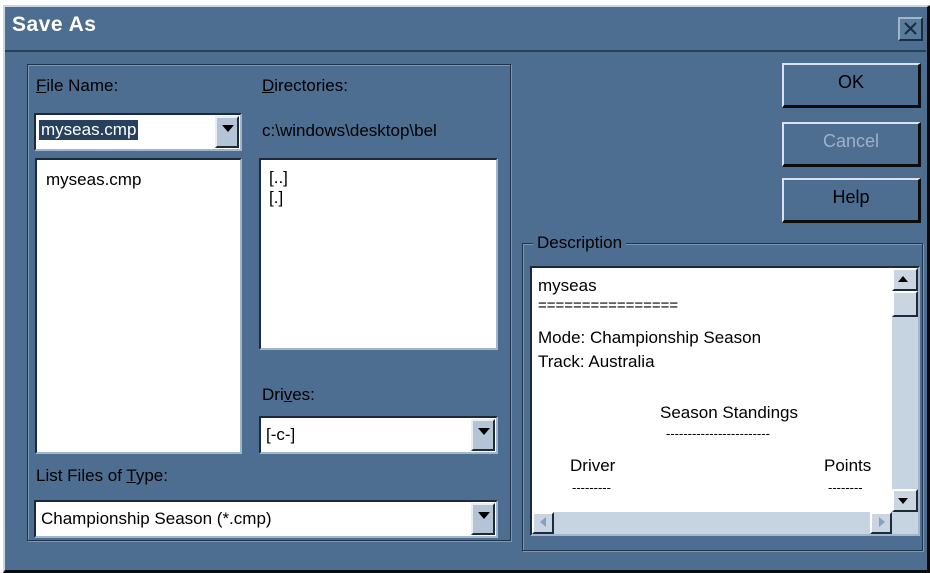 This screenshot has width=930, height=573. What do you see at coordinates (278, 178) in the screenshot?
I see `directory-item-parent: [..]` at bounding box center [278, 178].